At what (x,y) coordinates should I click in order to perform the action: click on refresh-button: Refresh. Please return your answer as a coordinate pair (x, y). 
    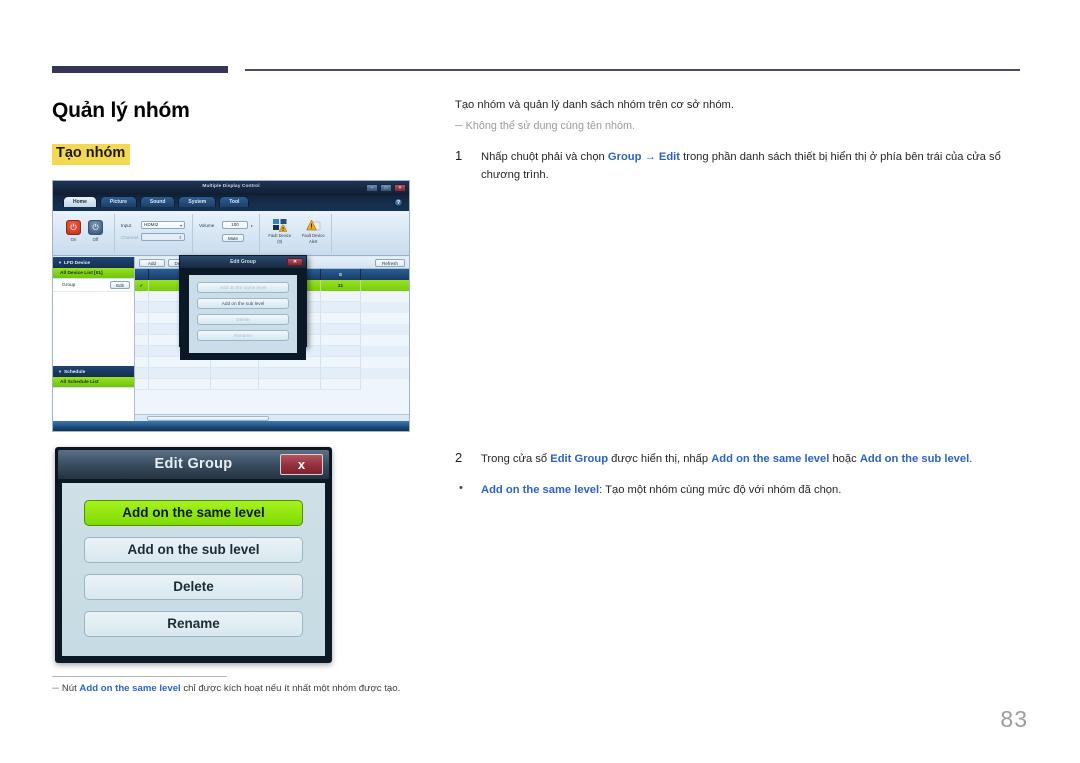
    Looking at the image, I should click on (390, 262).